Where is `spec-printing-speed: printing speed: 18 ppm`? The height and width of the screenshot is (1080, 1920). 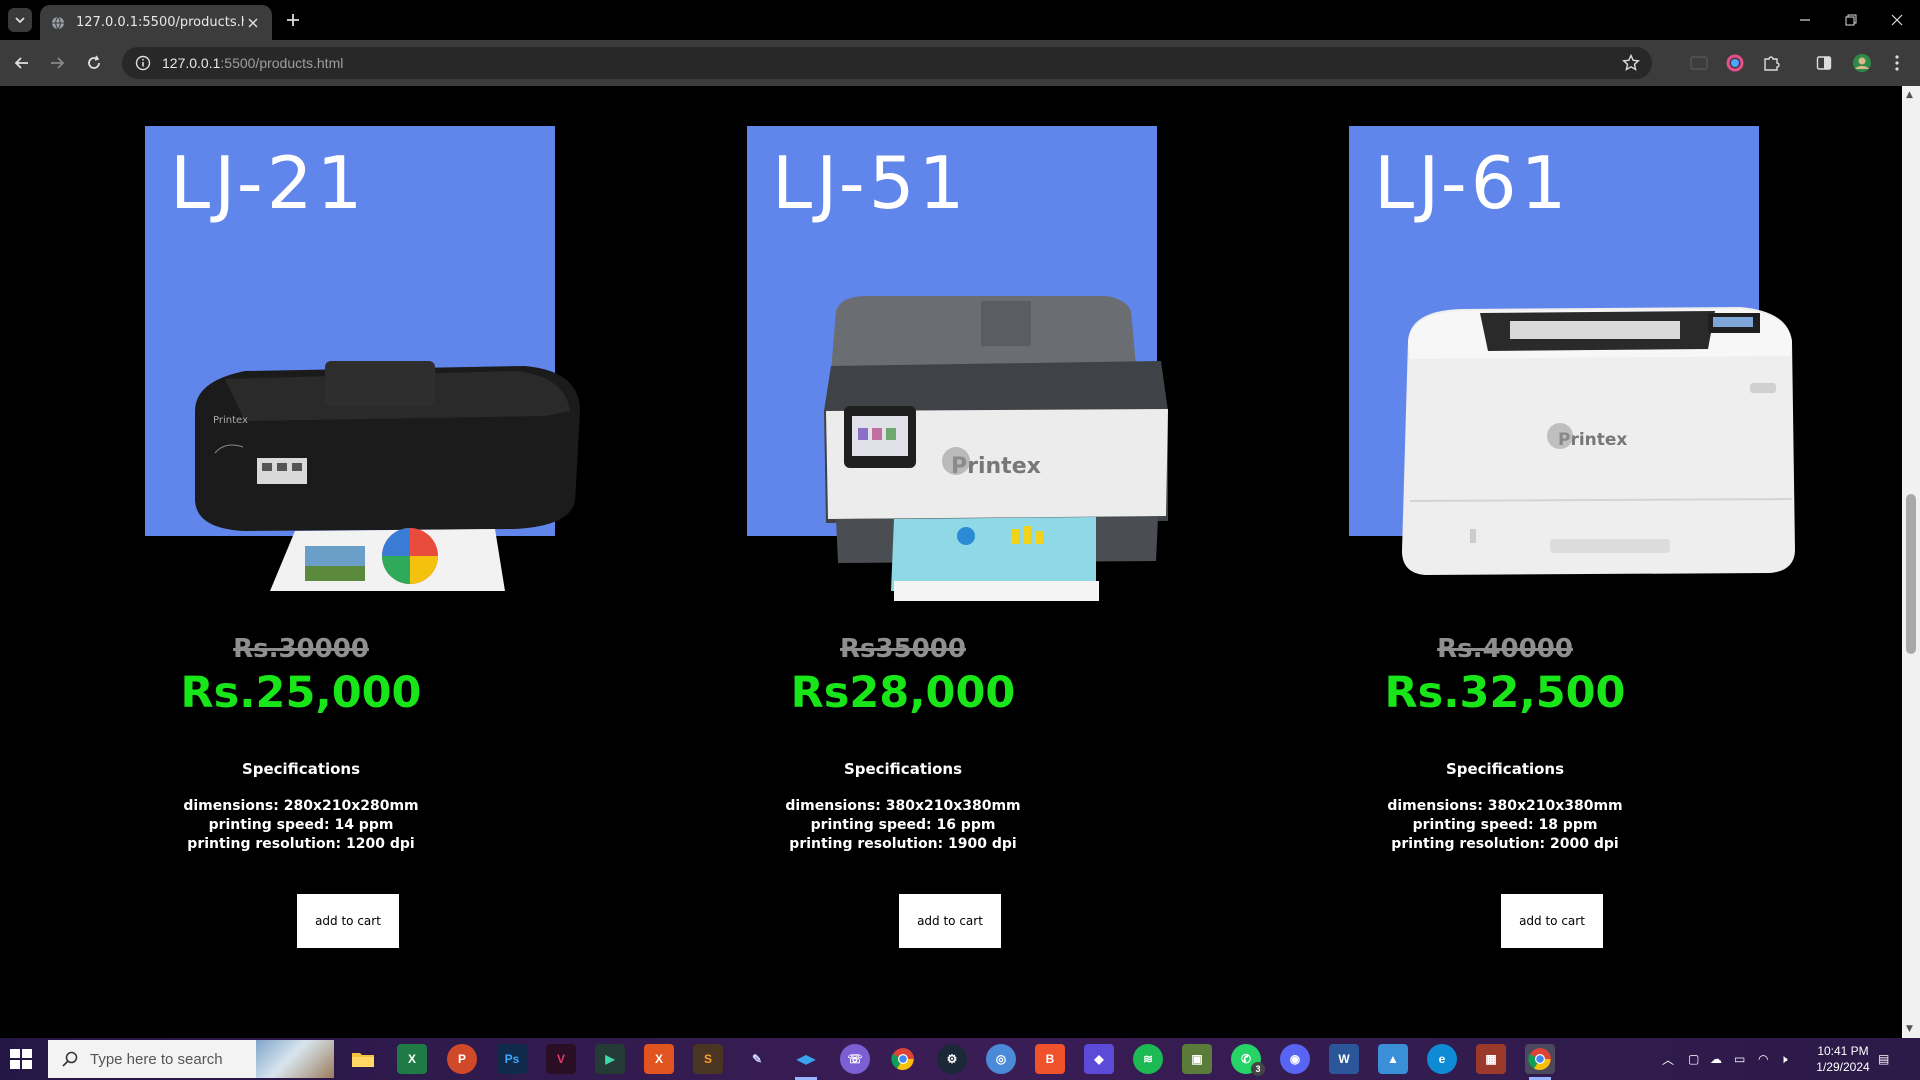 spec-printing-speed: printing speed: 18 ppm is located at coordinates (1505, 825).